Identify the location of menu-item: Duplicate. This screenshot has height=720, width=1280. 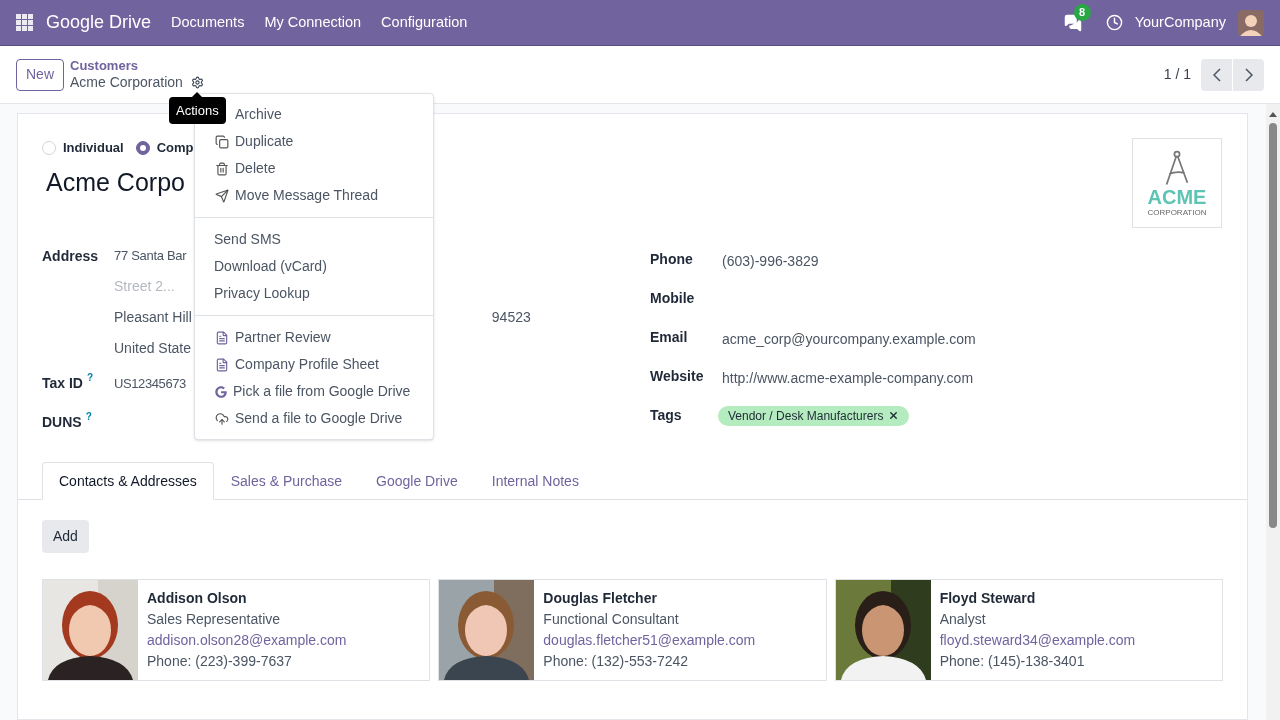
(314, 141).